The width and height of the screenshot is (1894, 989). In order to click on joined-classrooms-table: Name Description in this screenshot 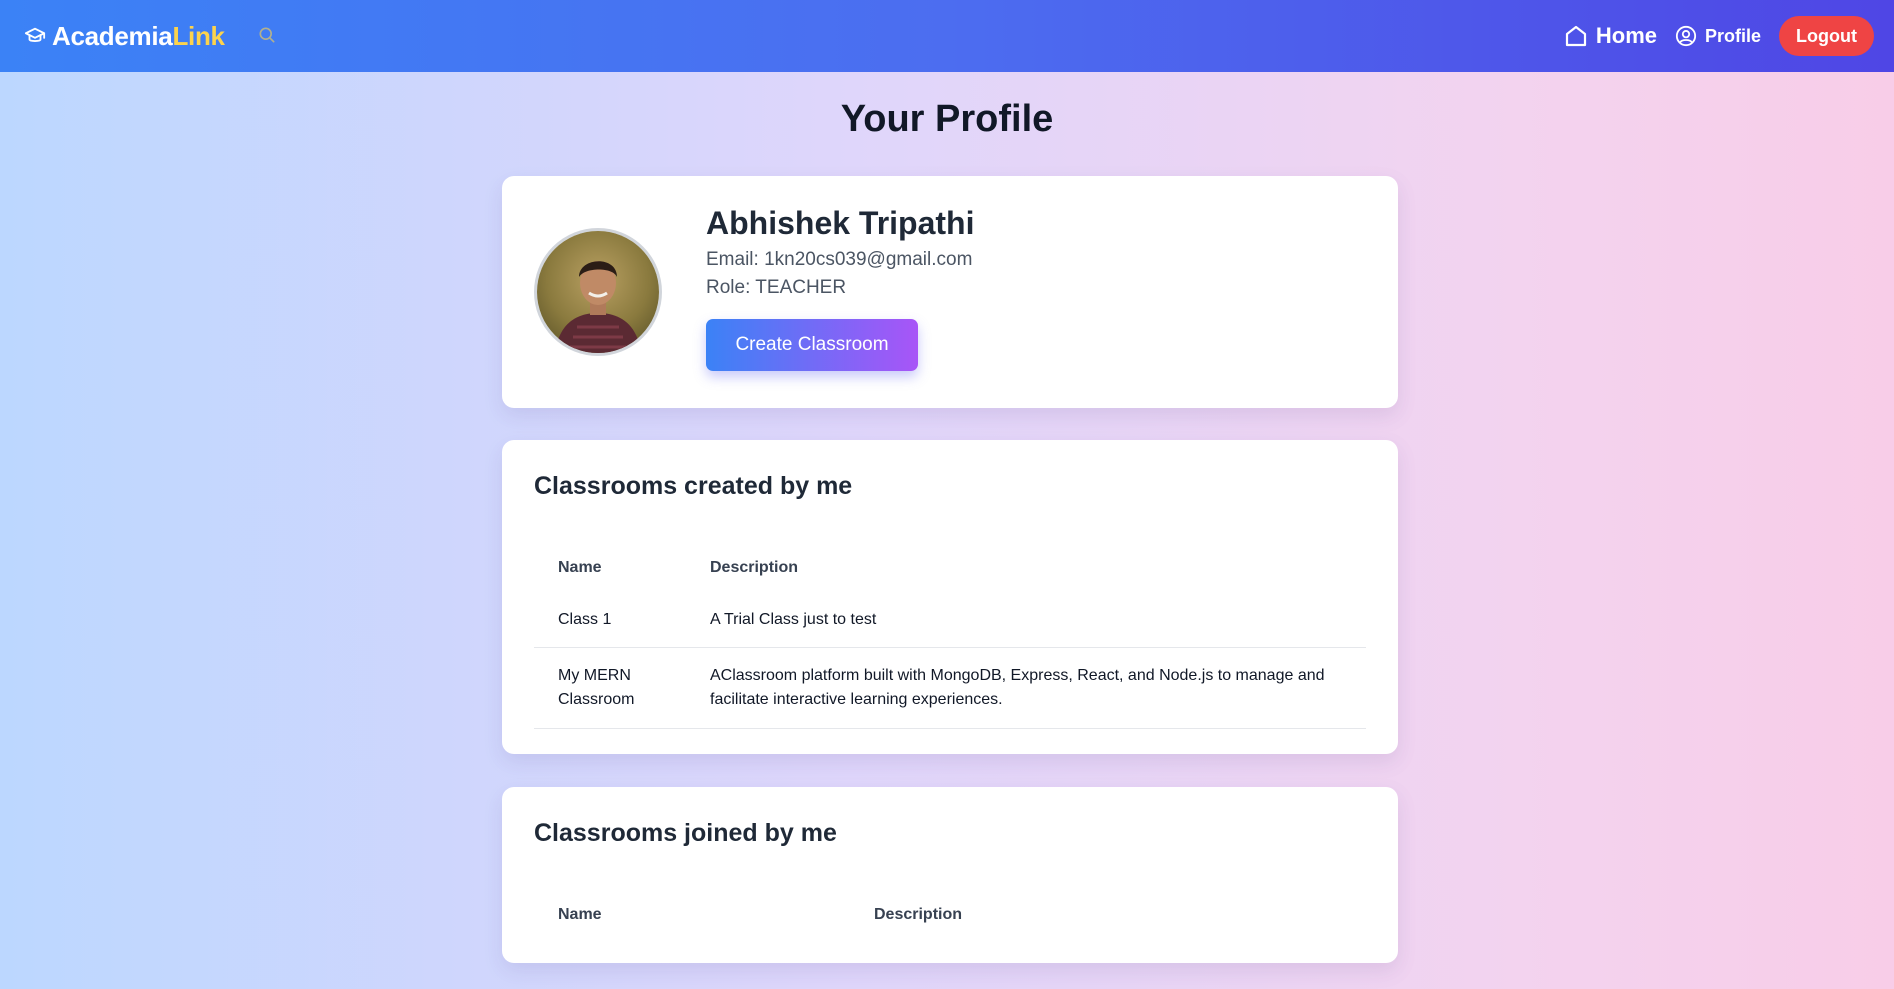, I will do `click(950, 915)`.